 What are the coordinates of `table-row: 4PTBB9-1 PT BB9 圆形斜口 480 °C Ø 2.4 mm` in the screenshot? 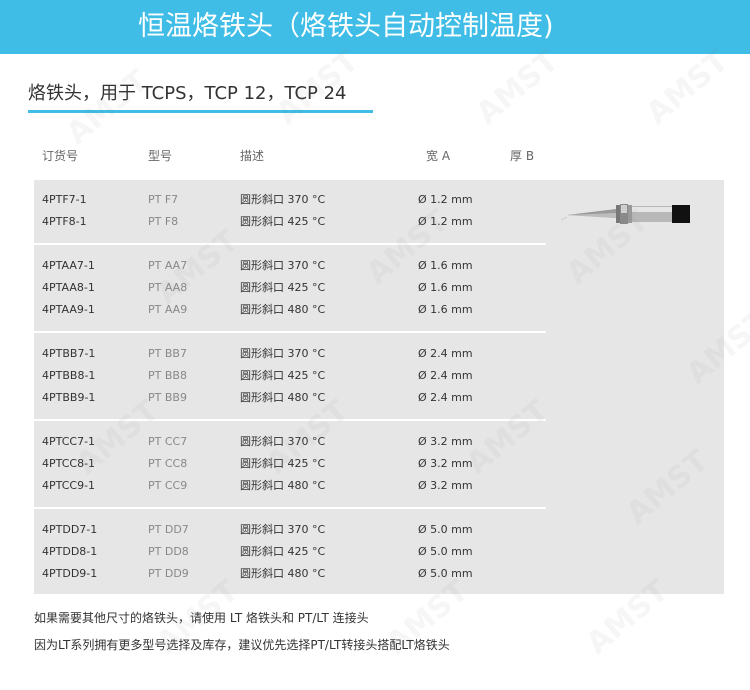 It's located at (290, 398).